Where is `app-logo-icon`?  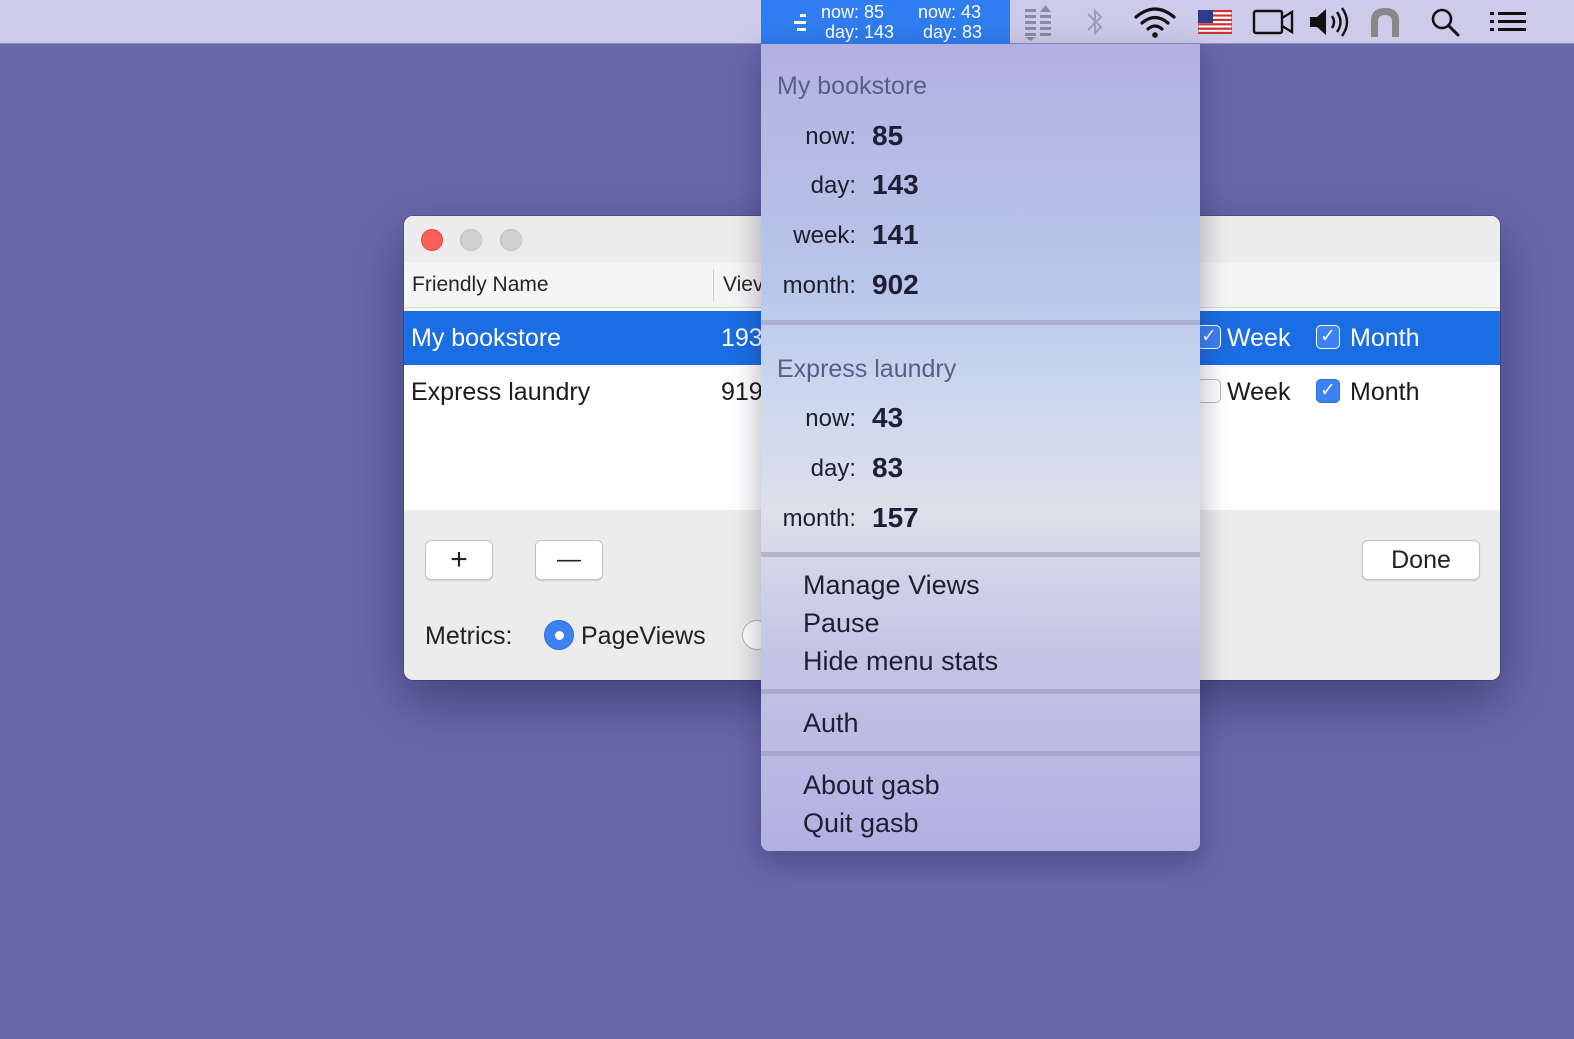 app-logo-icon is located at coordinates (800, 22).